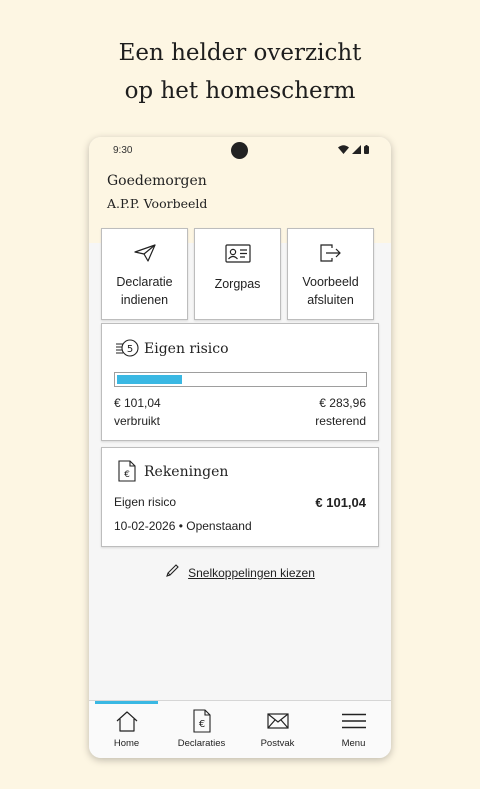  Describe the element at coordinates (277, 743) in the screenshot. I see `nav-label: Postvak` at that location.